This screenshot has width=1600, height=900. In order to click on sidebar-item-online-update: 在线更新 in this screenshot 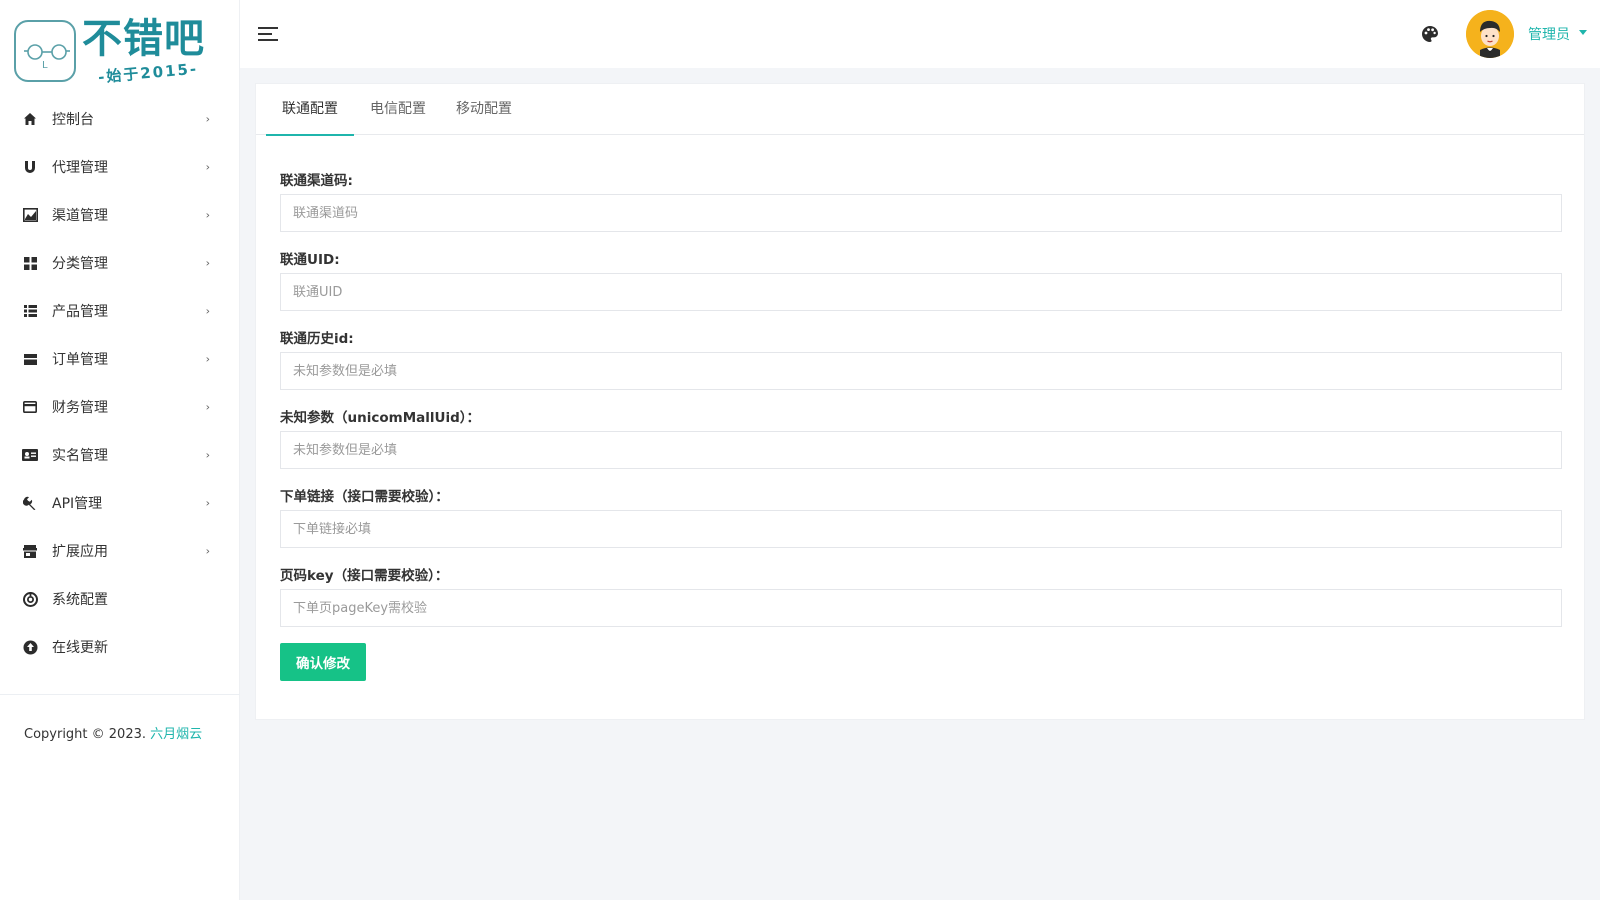, I will do `click(120, 647)`.